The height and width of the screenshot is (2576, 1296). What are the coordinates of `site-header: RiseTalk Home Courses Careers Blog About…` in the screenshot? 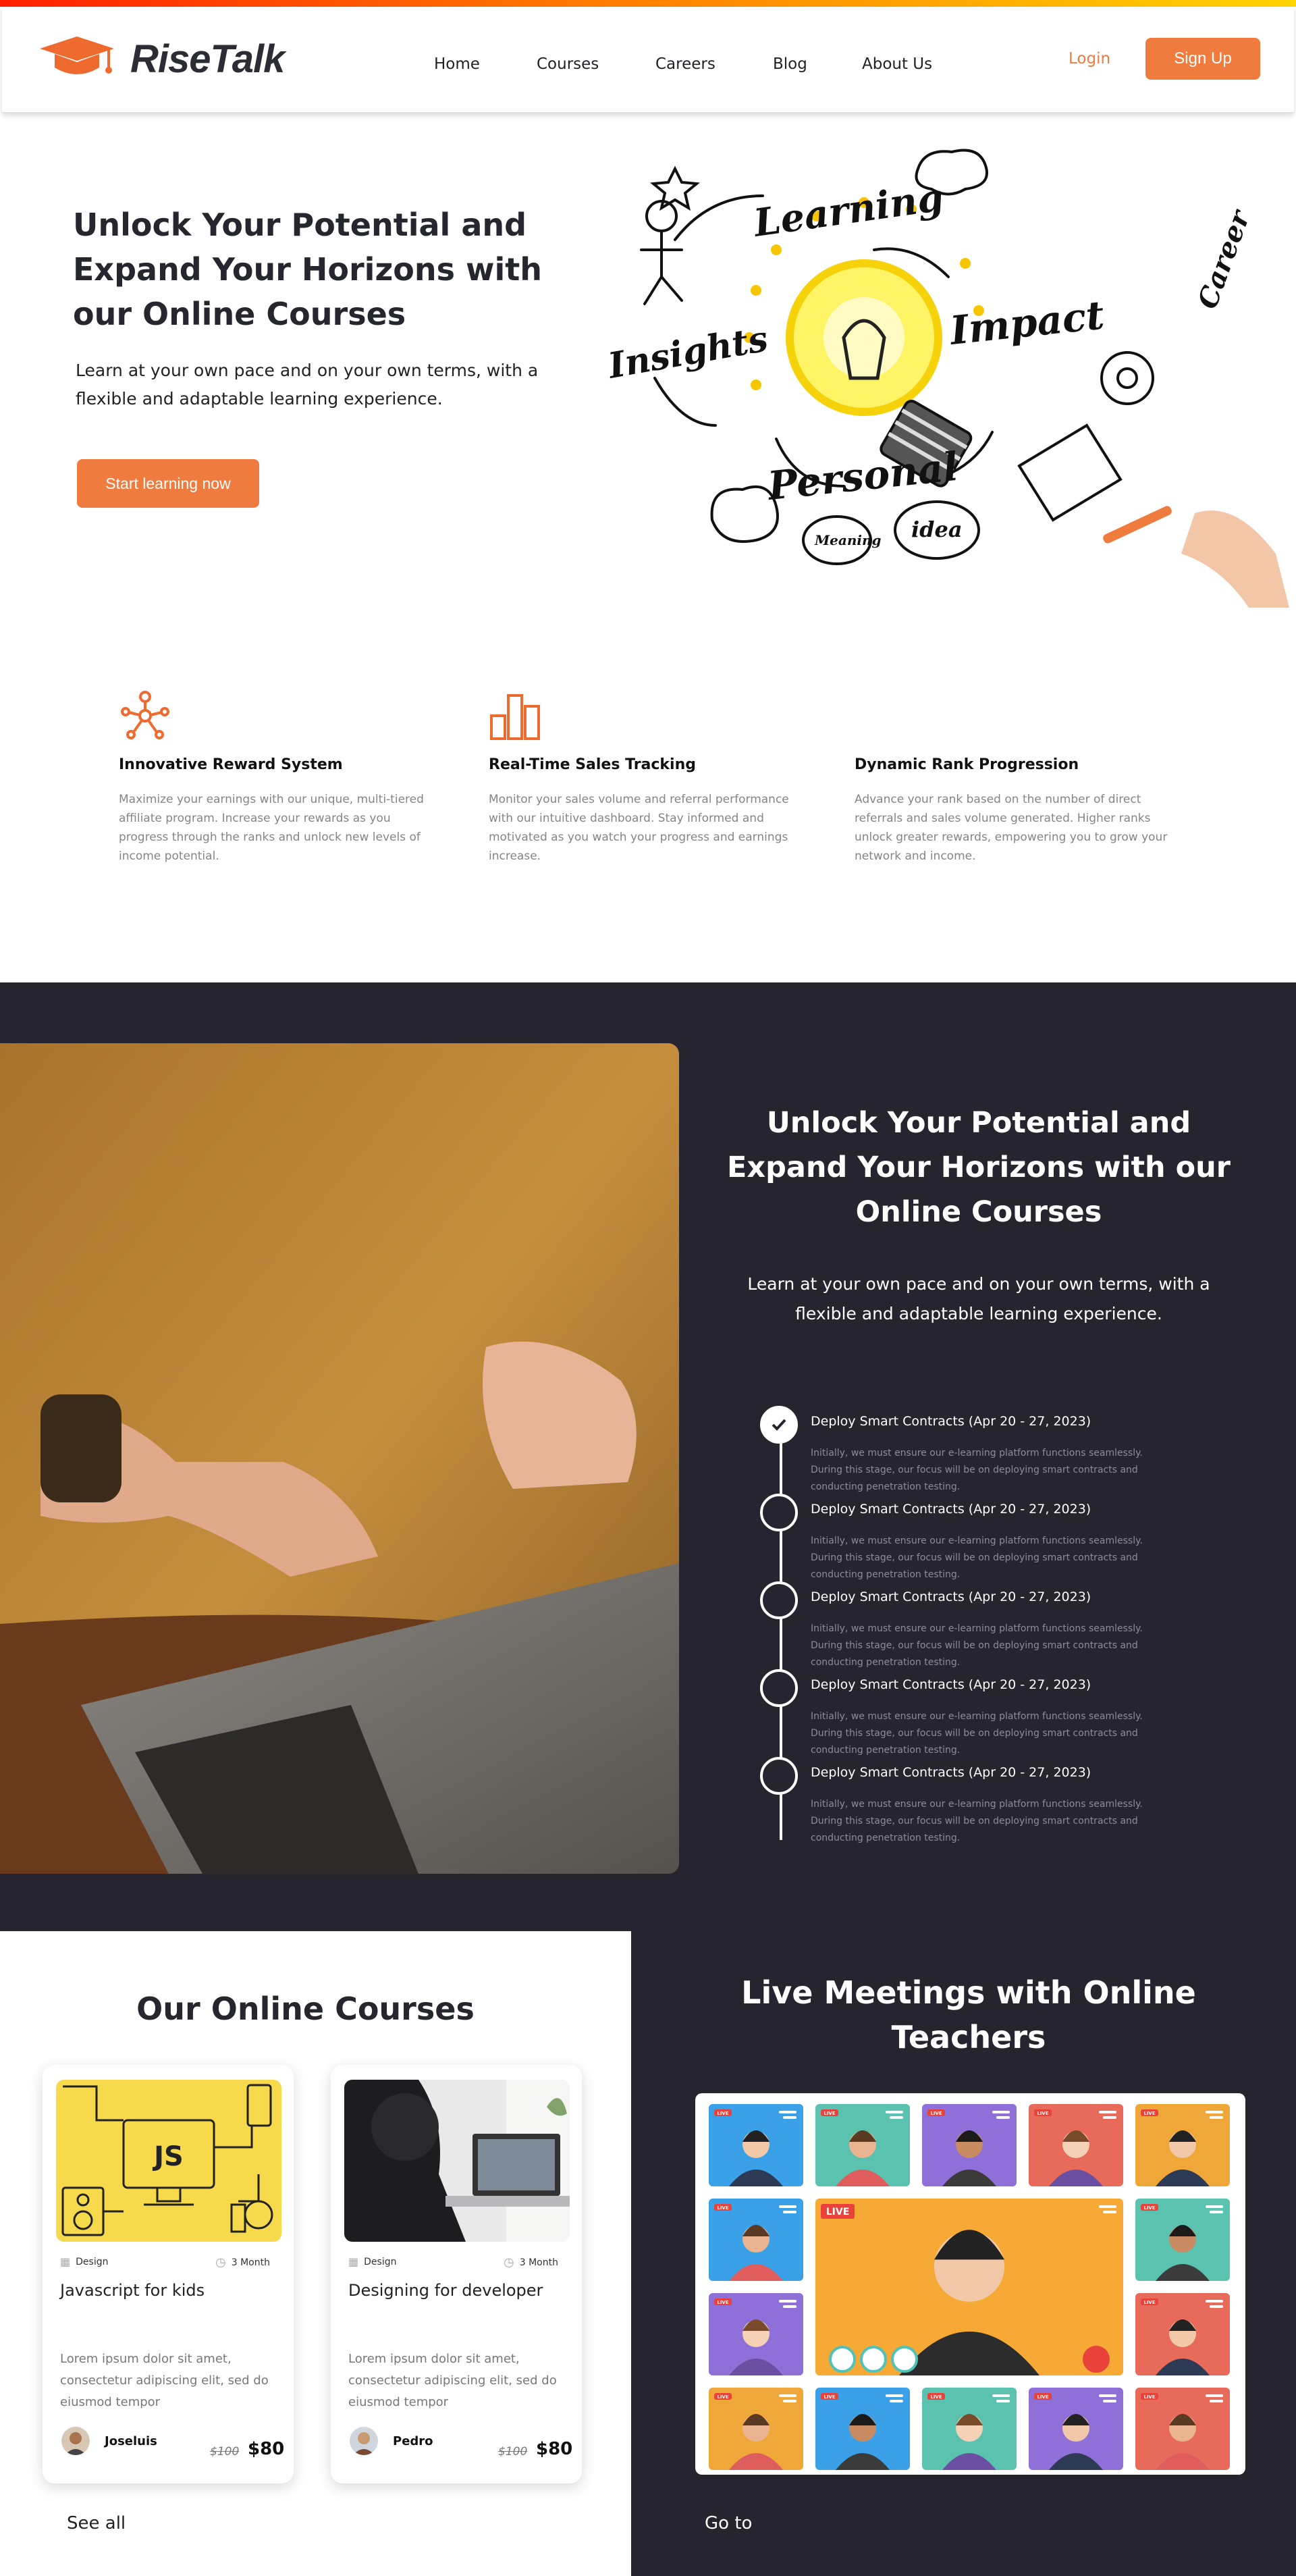 It's located at (648, 60).